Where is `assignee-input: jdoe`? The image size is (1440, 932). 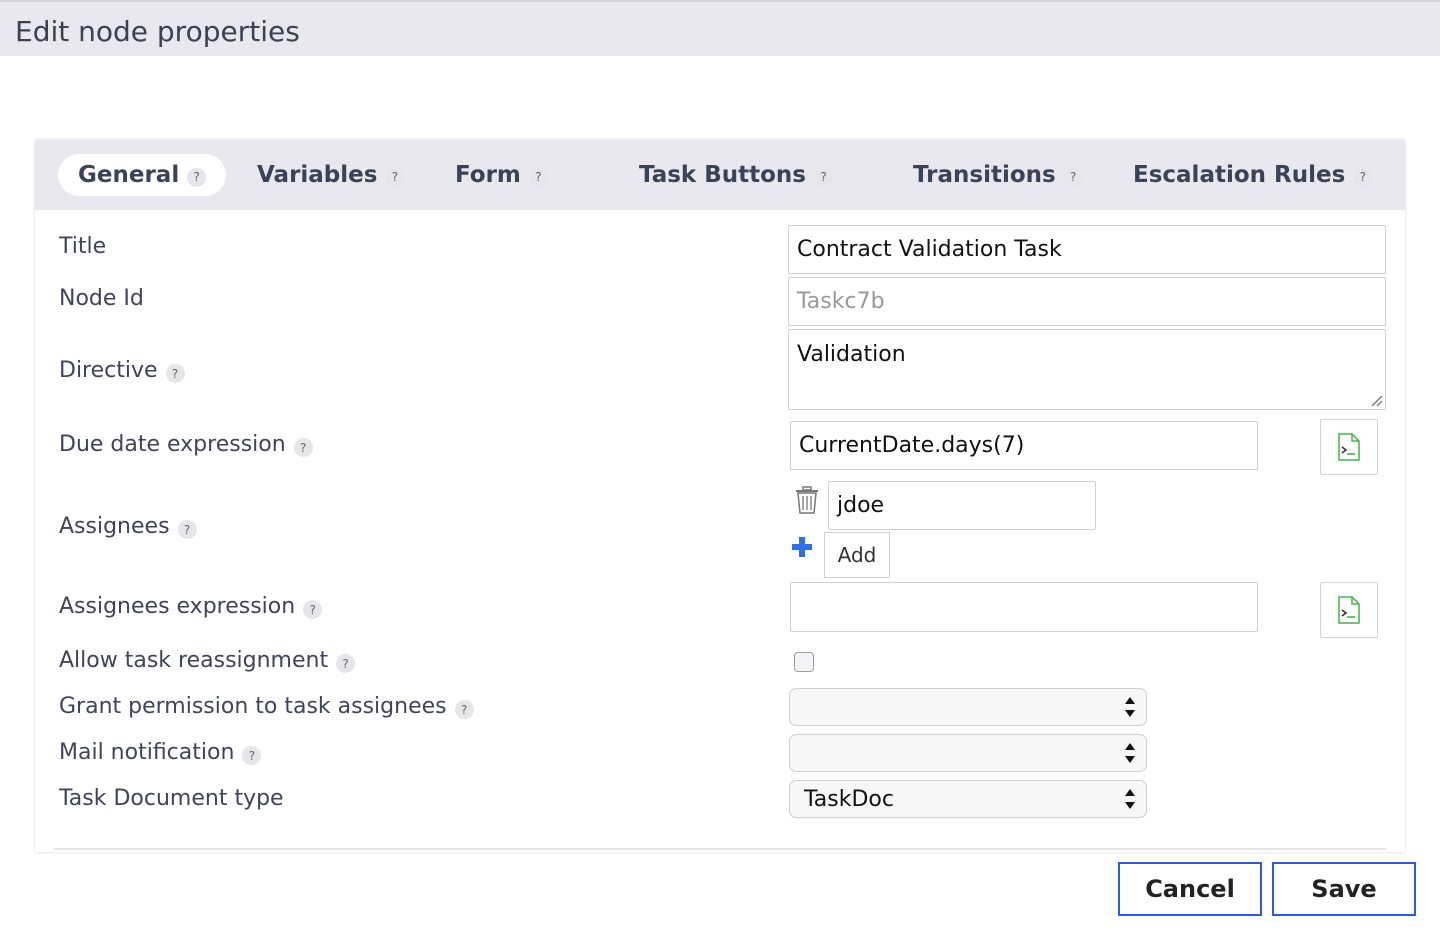 assignee-input: jdoe is located at coordinates (962, 505).